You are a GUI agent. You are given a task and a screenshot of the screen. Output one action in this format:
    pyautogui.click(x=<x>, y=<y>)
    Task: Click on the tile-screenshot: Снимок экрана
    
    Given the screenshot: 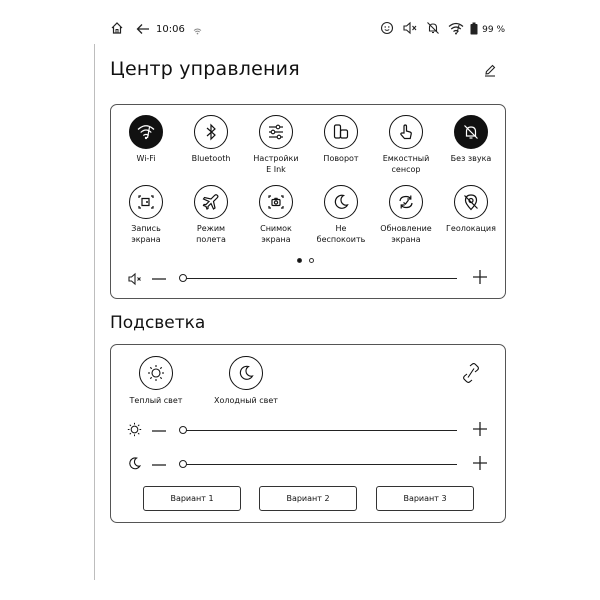 What is the action you would take?
    pyautogui.click(x=276, y=215)
    